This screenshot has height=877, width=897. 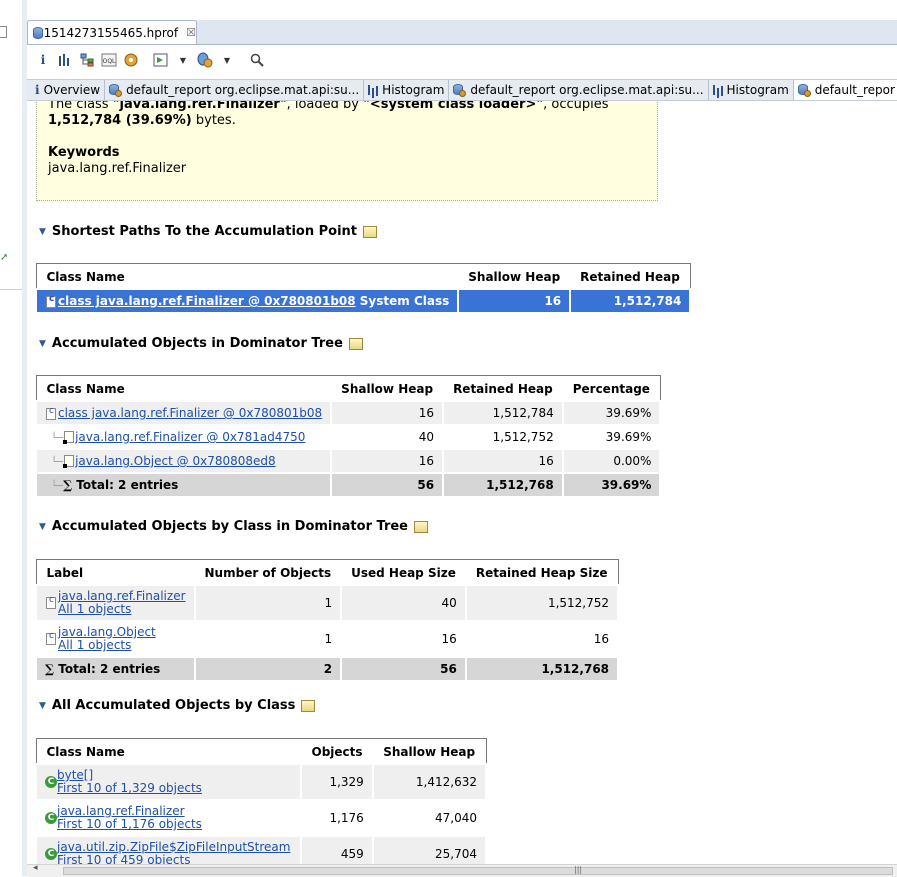 I want to click on close-icon: ☒, so click(x=191, y=32).